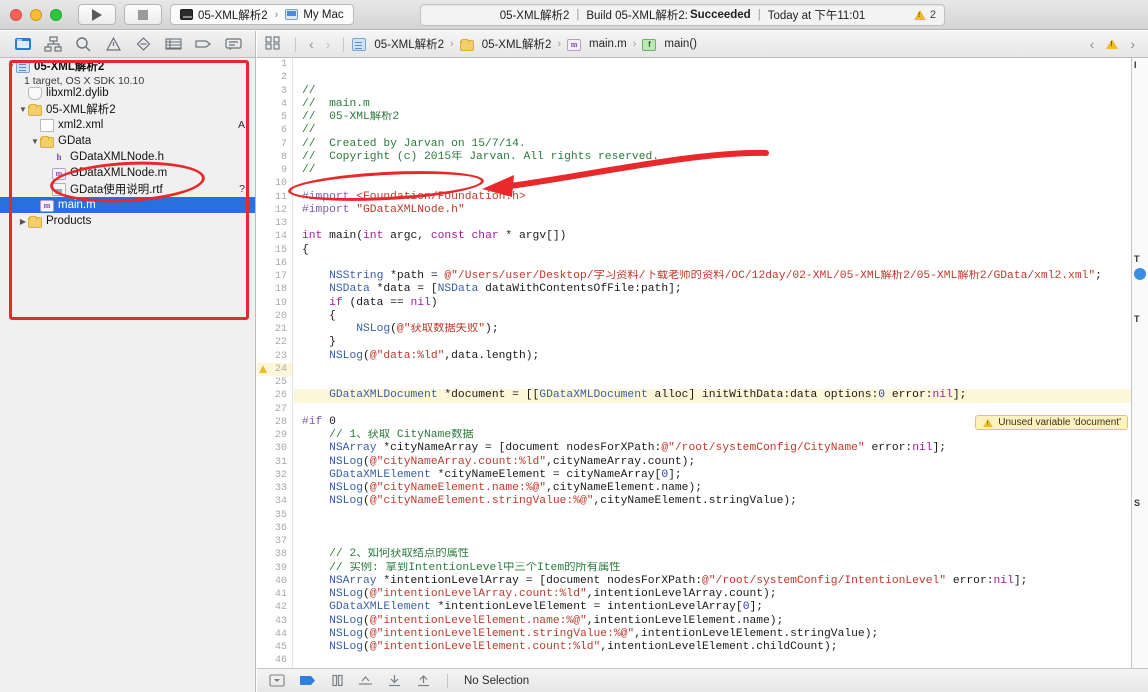  What do you see at coordinates (274, 303) in the screenshot?
I see `line-number: 19` at bounding box center [274, 303].